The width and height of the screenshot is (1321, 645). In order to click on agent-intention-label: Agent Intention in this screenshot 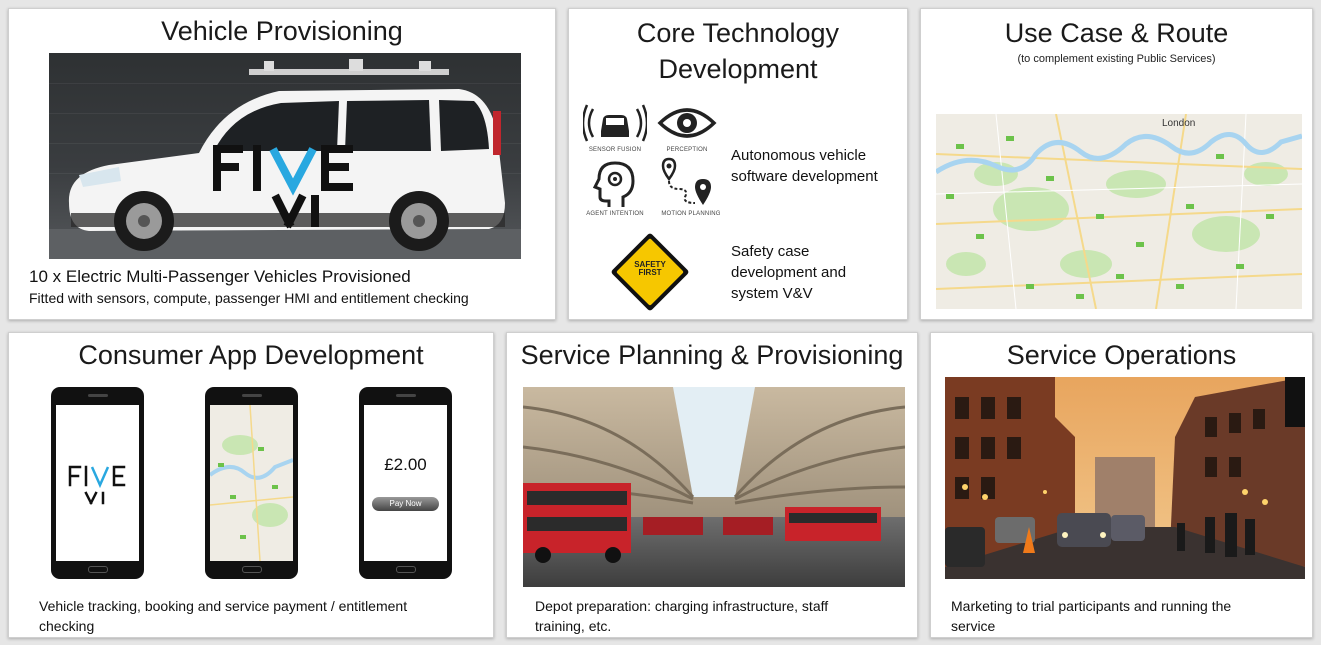, I will do `click(615, 214)`.